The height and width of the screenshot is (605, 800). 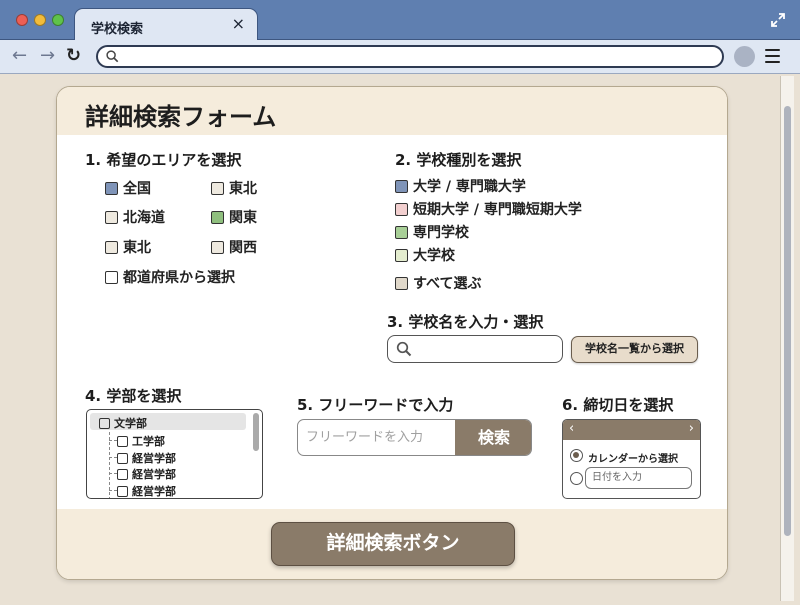 What do you see at coordinates (243, 248) in the screenshot?
I see `area-label: 関西` at bounding box center [243, 248].